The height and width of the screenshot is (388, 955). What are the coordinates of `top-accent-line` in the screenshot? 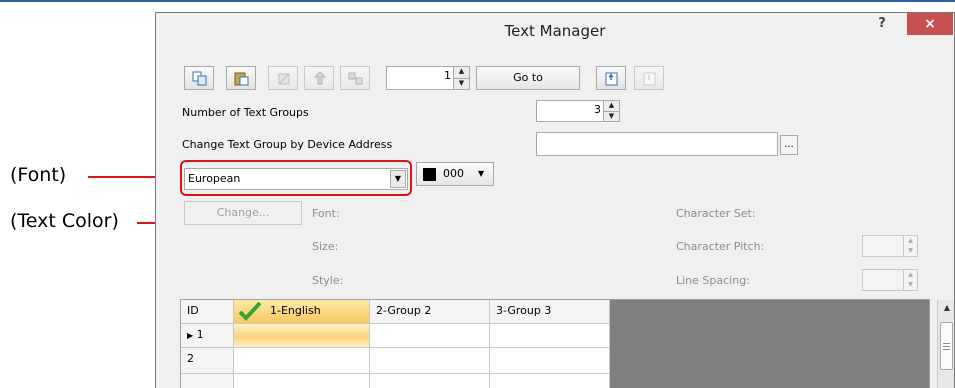 It's located at (477, 1).